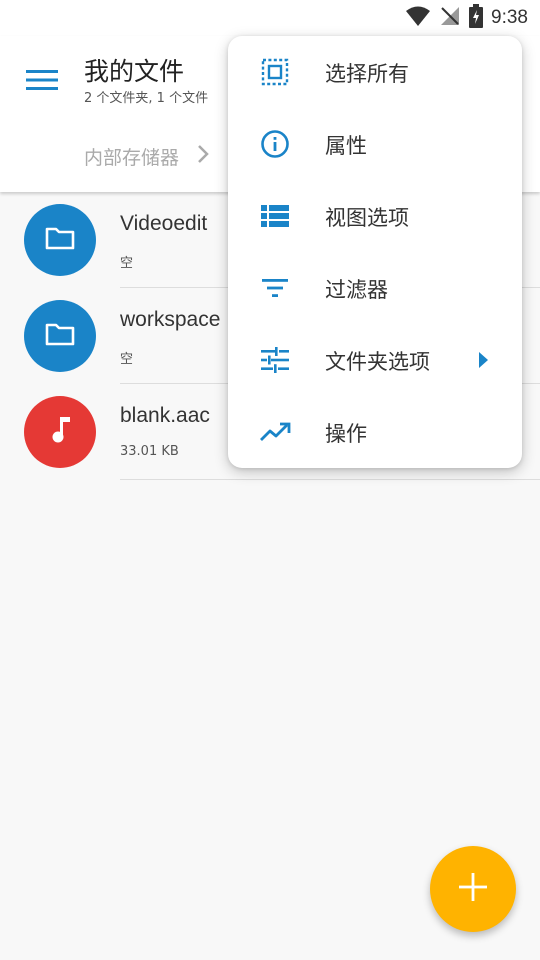 The image size is (540, 960). I want to click on info-icon, so click(275, 144).